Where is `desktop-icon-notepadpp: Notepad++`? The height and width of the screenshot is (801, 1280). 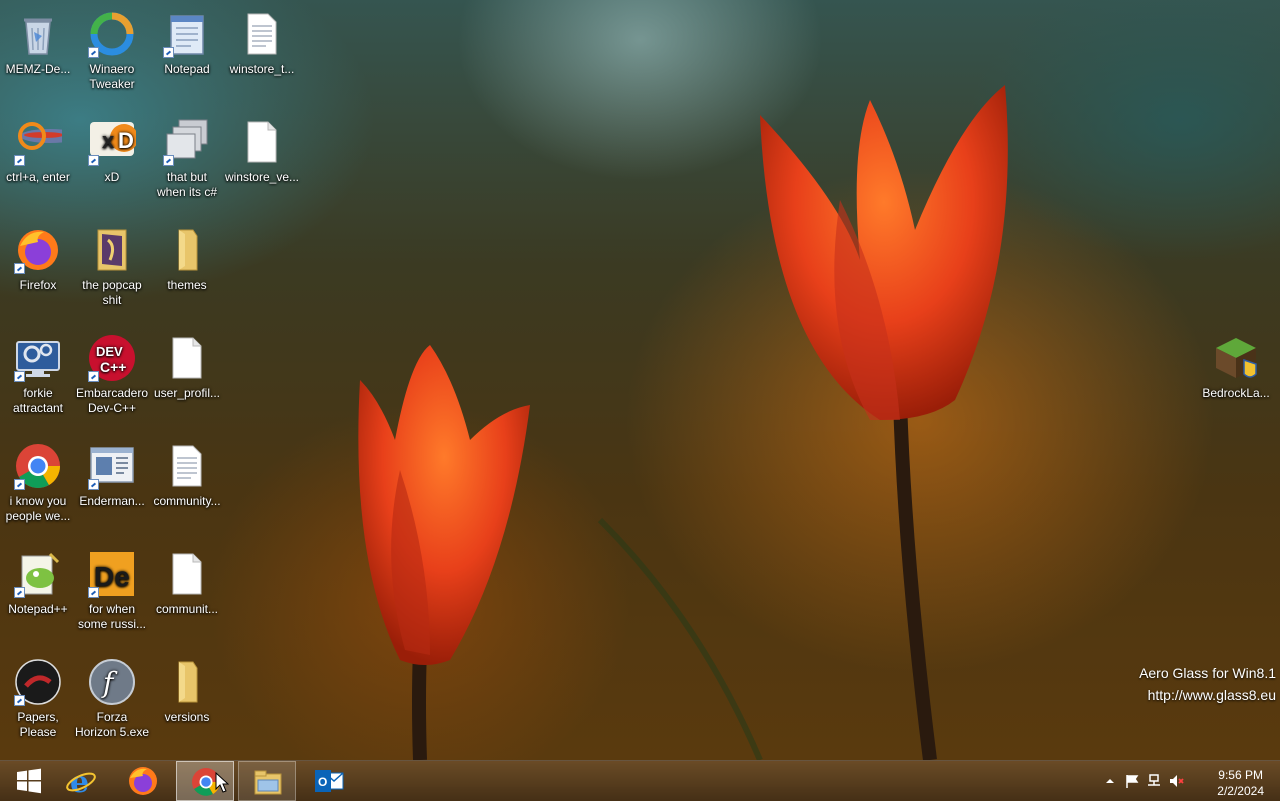 desktop-icon-notepadpp: Notepad++ is located at coordinates (38, 583).